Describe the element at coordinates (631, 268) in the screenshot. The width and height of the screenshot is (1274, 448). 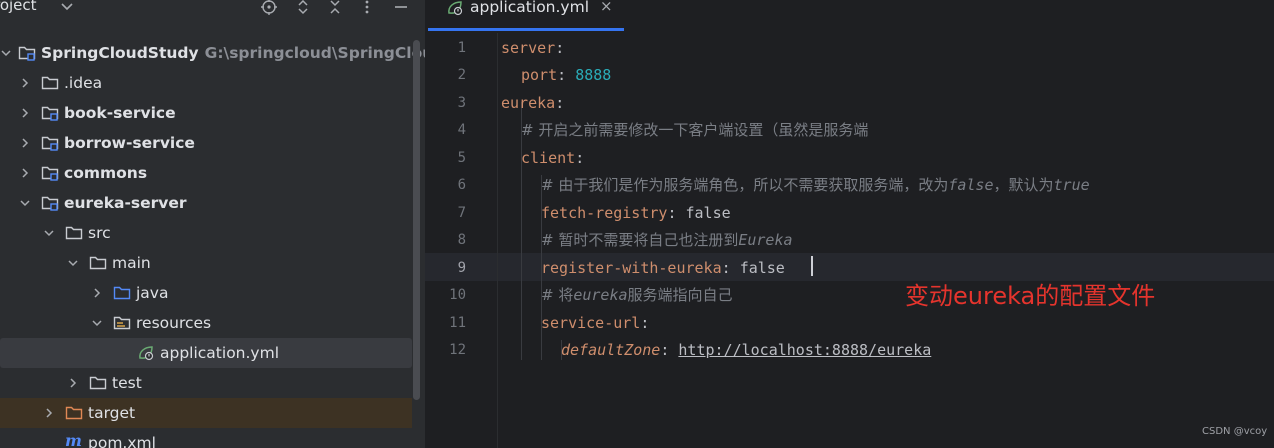
I see `yaml-key: register-with-eureka` at that location.